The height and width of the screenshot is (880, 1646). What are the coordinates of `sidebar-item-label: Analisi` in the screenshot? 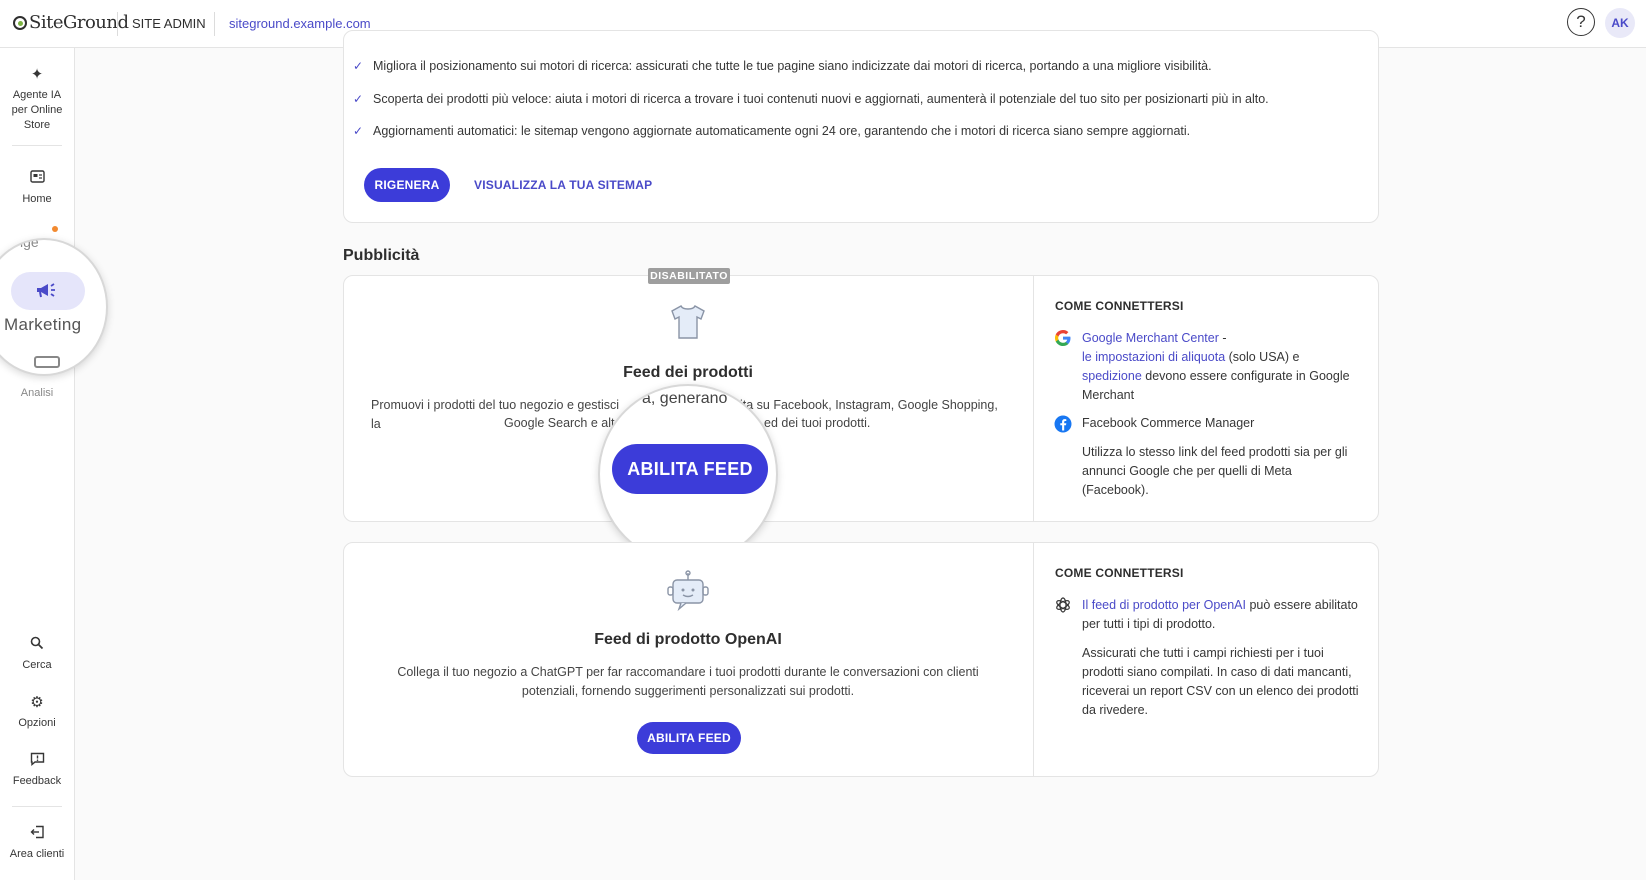 It's located at (37, 393).